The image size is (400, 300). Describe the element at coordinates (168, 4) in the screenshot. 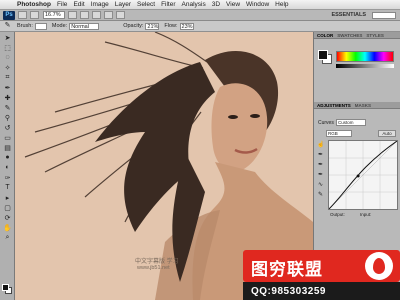

I see `menu-filter: Filter` at that location.